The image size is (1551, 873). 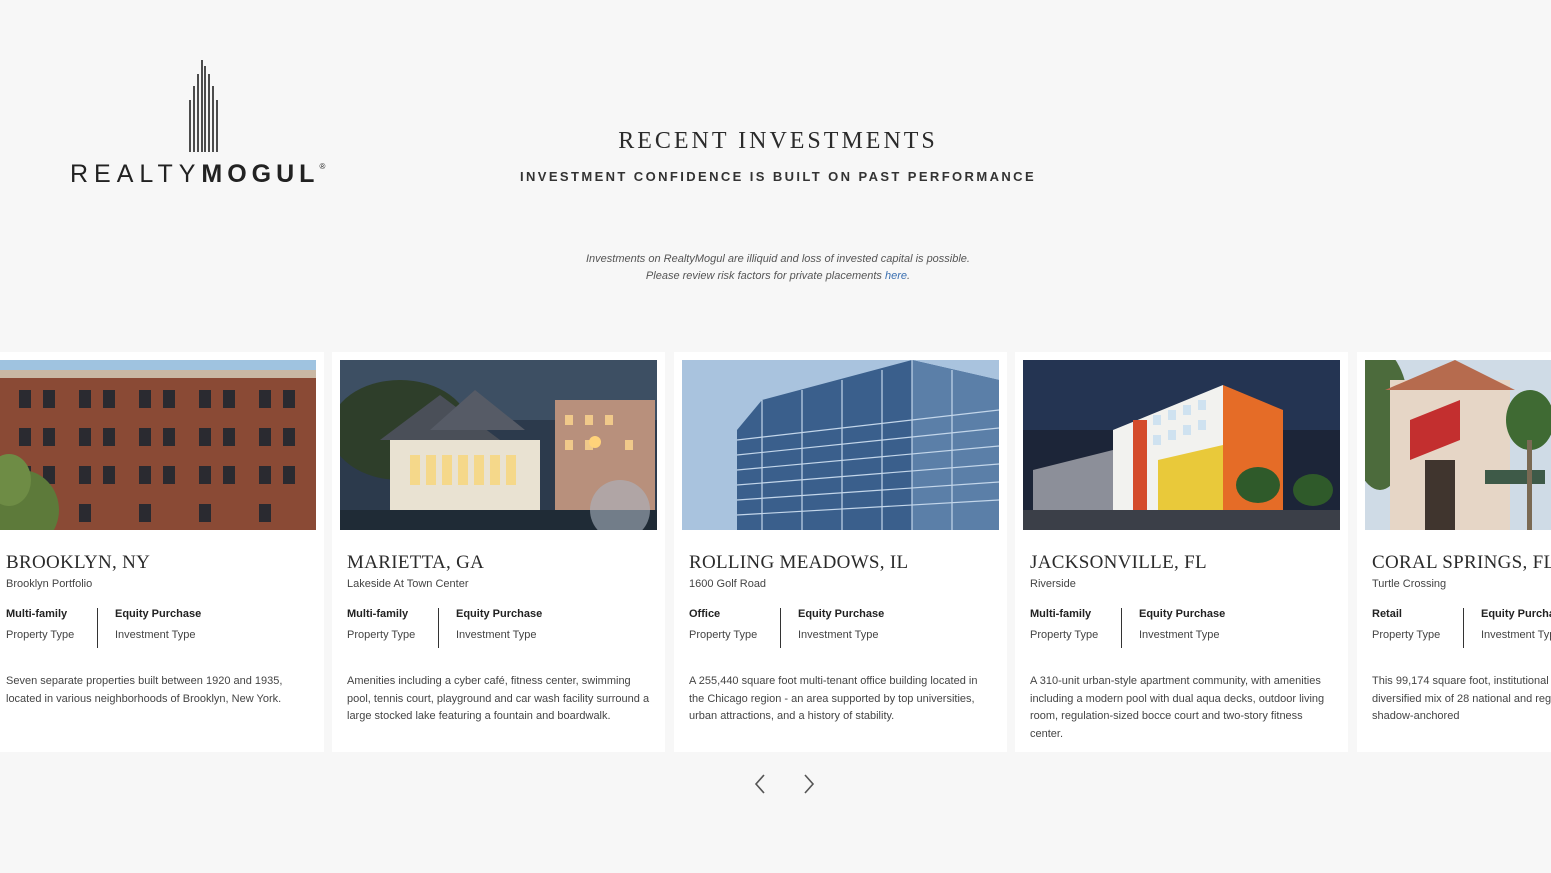 I want to click on realtymogul-logo: REALTYMOGUL®, so click(x=205, y=125).